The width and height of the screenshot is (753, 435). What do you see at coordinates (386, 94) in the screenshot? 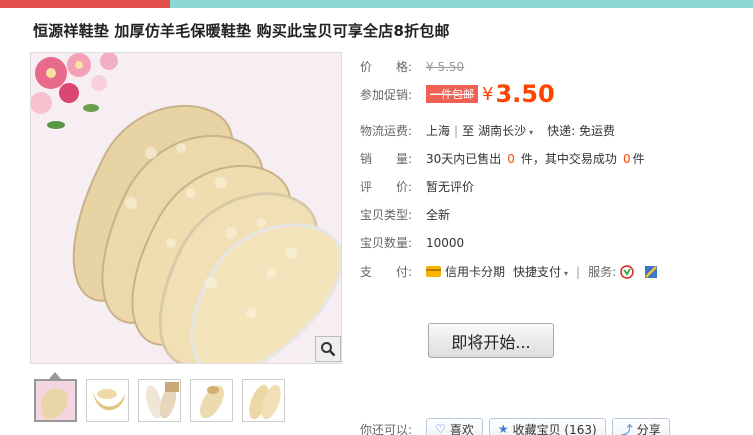
I see `promo-label: 参加促销:` at bounding box center [386, 94].